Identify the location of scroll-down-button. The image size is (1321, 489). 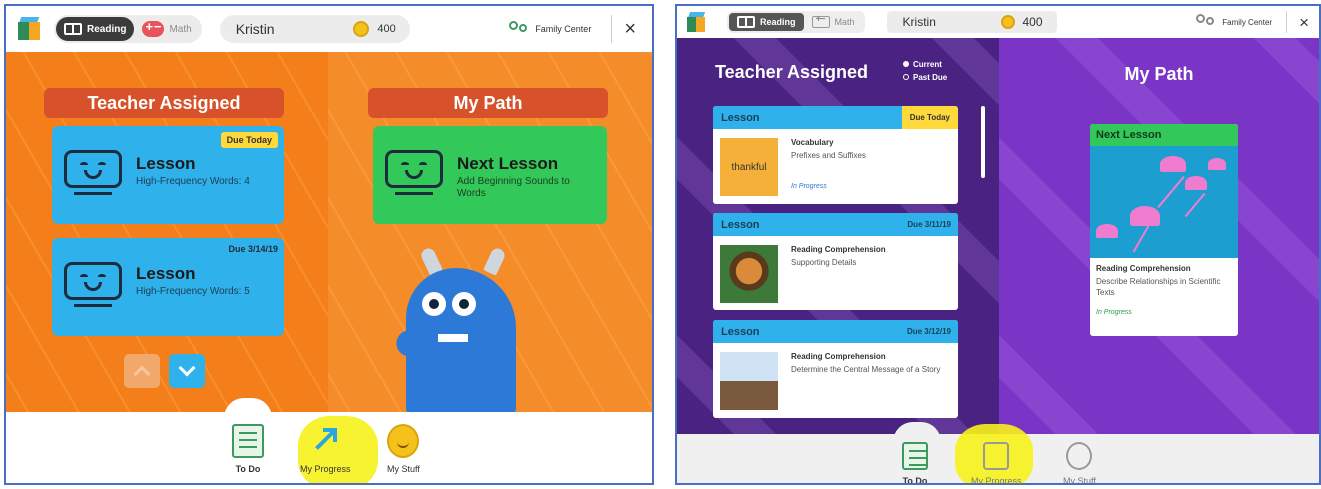
(187, 371).